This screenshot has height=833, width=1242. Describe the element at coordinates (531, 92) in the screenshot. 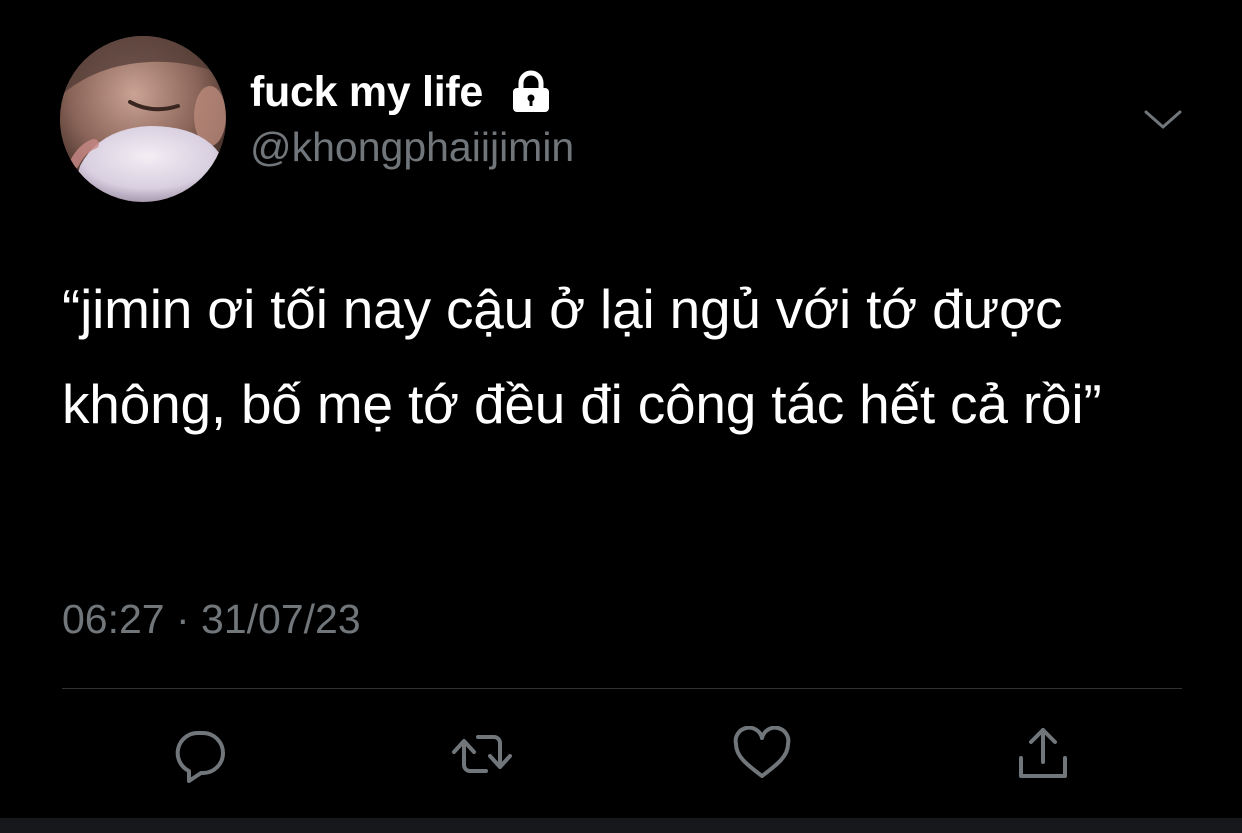

I see `lock-icon` at that location.